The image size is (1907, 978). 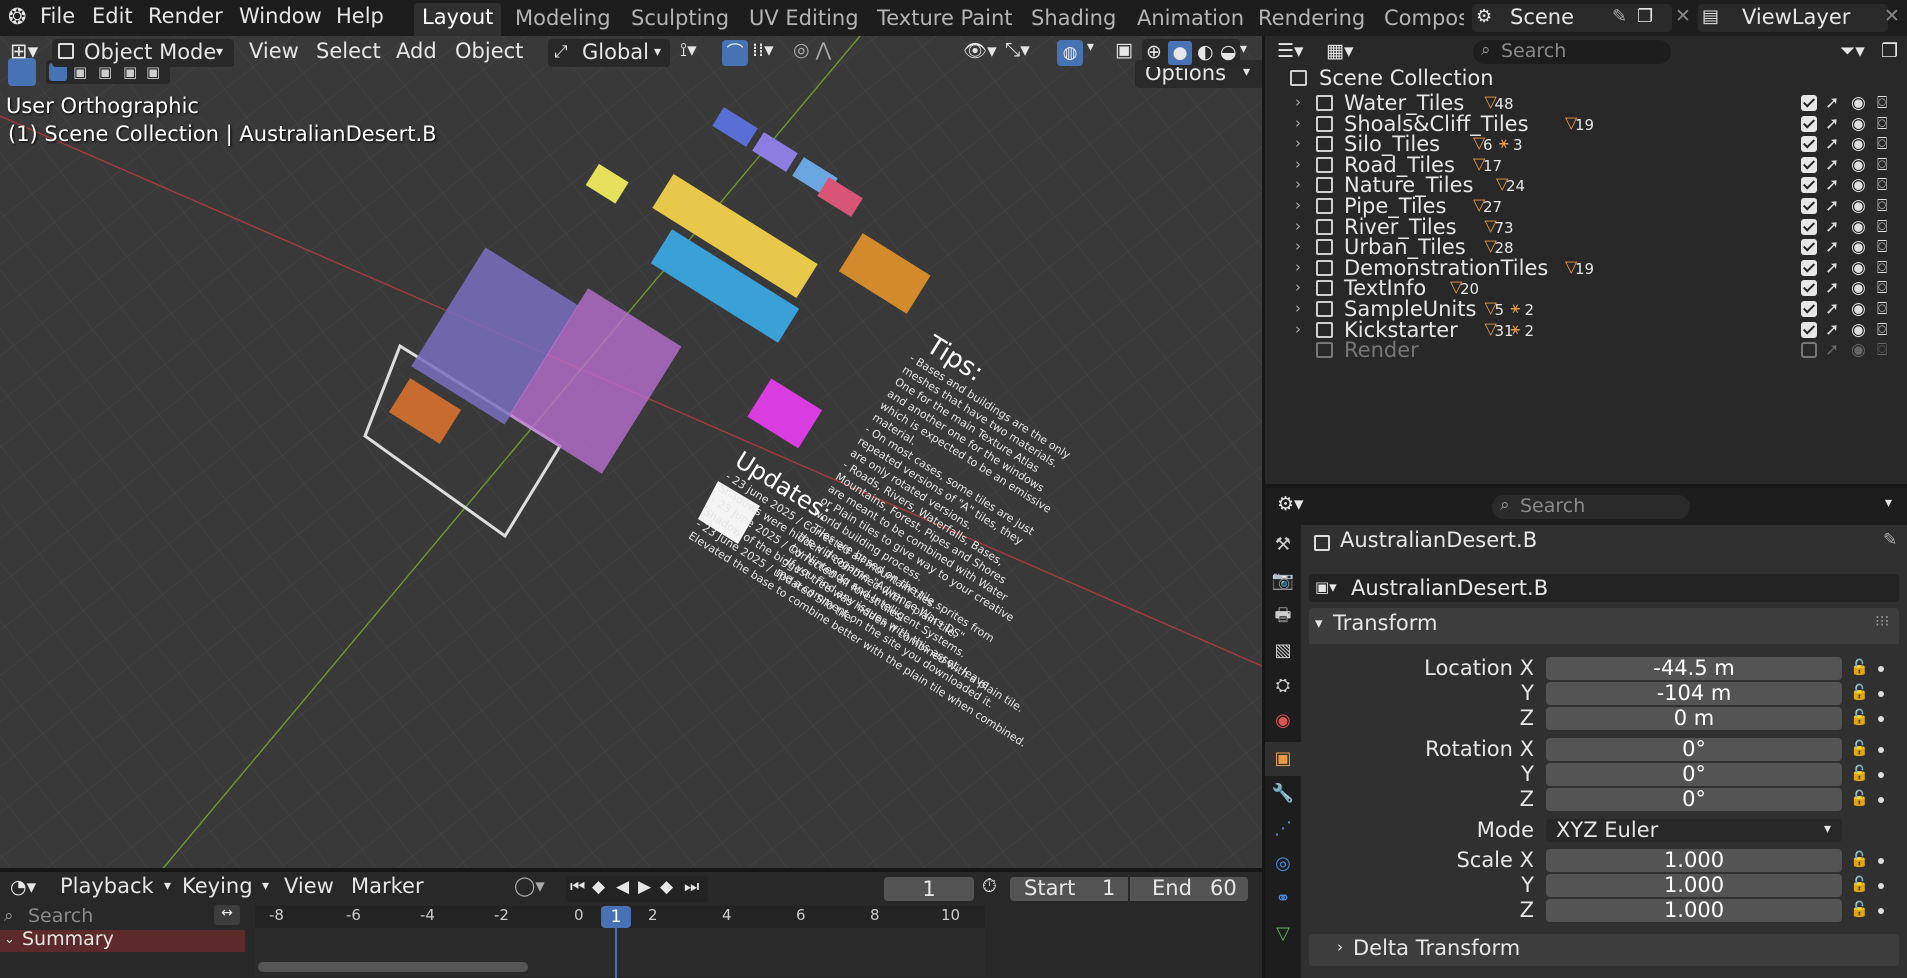 What do you see at coordinates (24, 51) in the screenshot?
I see `editor-type-icon: ⊞▾` at bounding box center [24, 51].